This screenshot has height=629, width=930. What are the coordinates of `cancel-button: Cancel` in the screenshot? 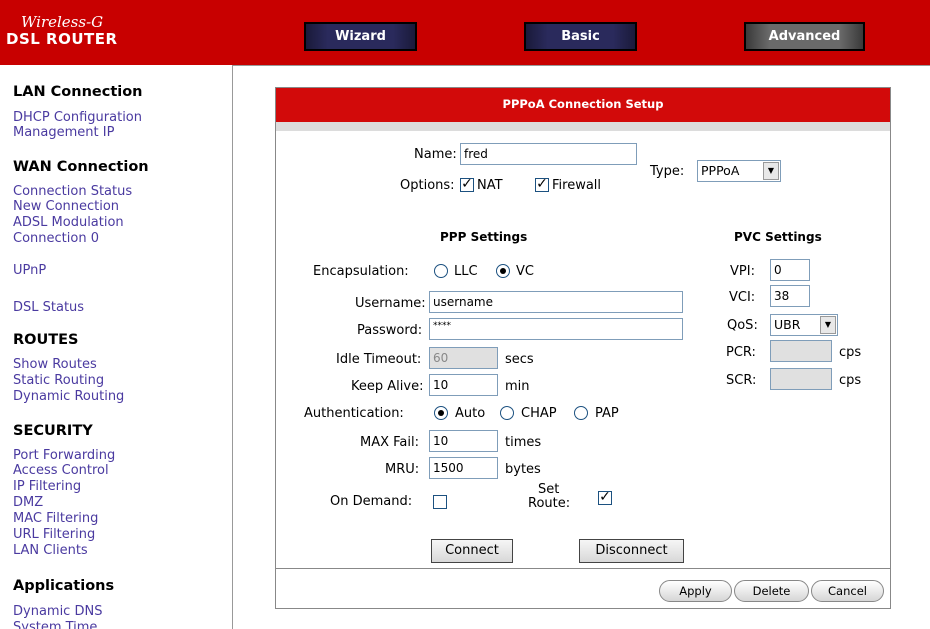 It's located at (847, 591).